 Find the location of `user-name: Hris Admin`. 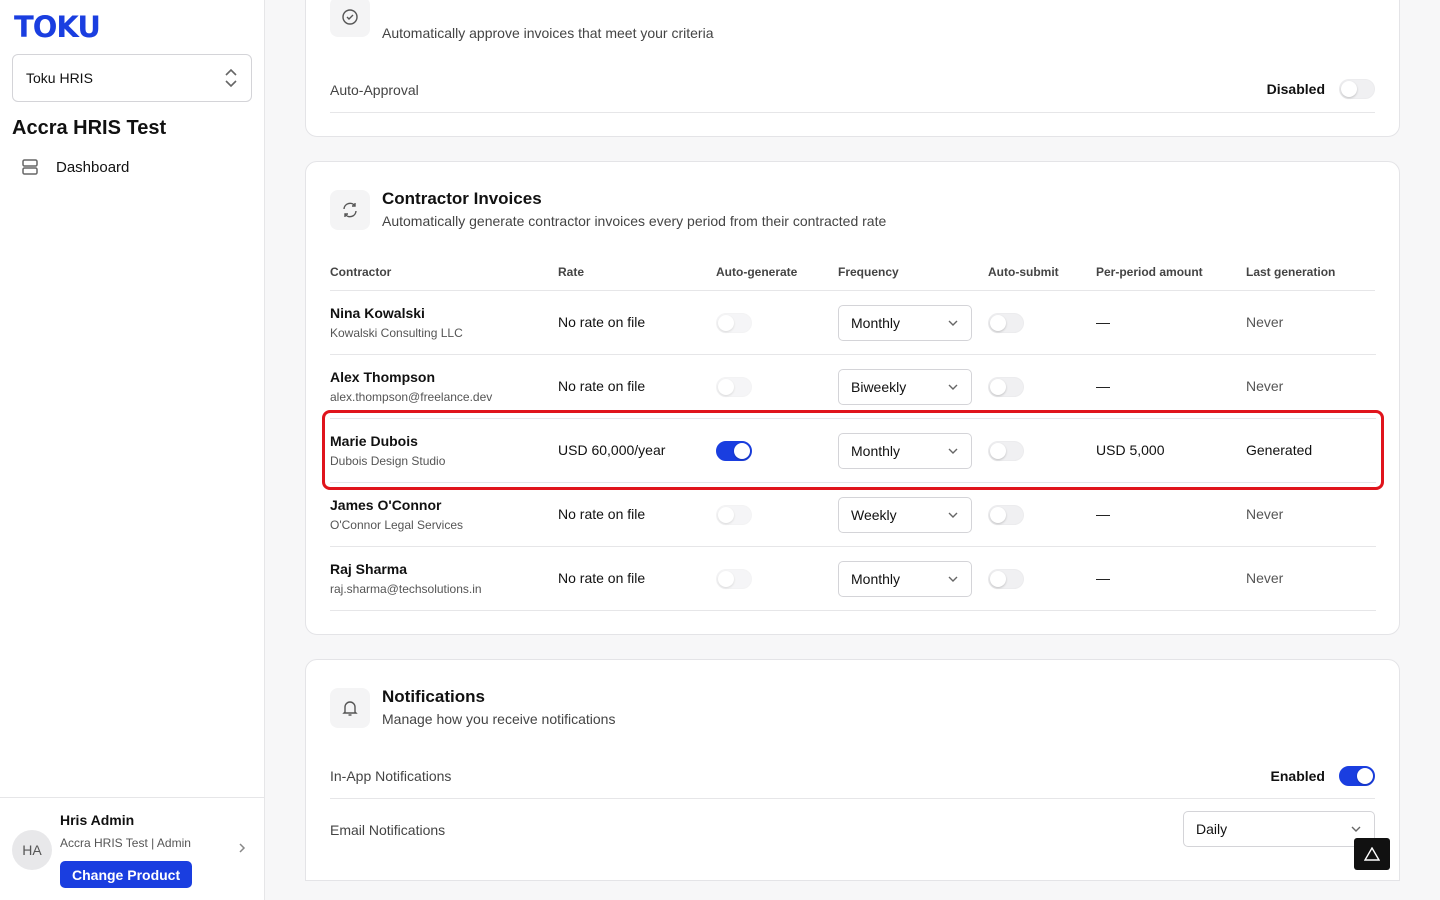

user-name: Hris Admin is located at coordinates (97, 820).